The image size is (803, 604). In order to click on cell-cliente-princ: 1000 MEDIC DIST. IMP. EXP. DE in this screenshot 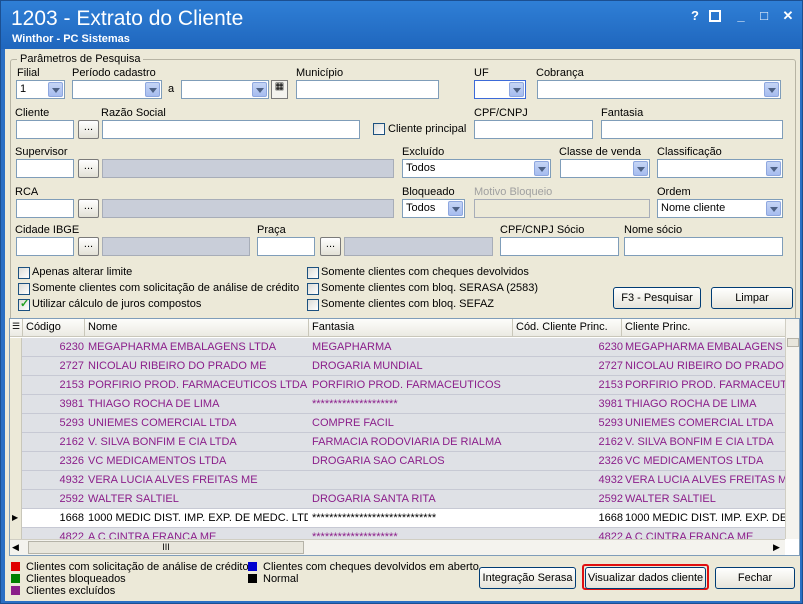, I will do `click(705, 518)`.